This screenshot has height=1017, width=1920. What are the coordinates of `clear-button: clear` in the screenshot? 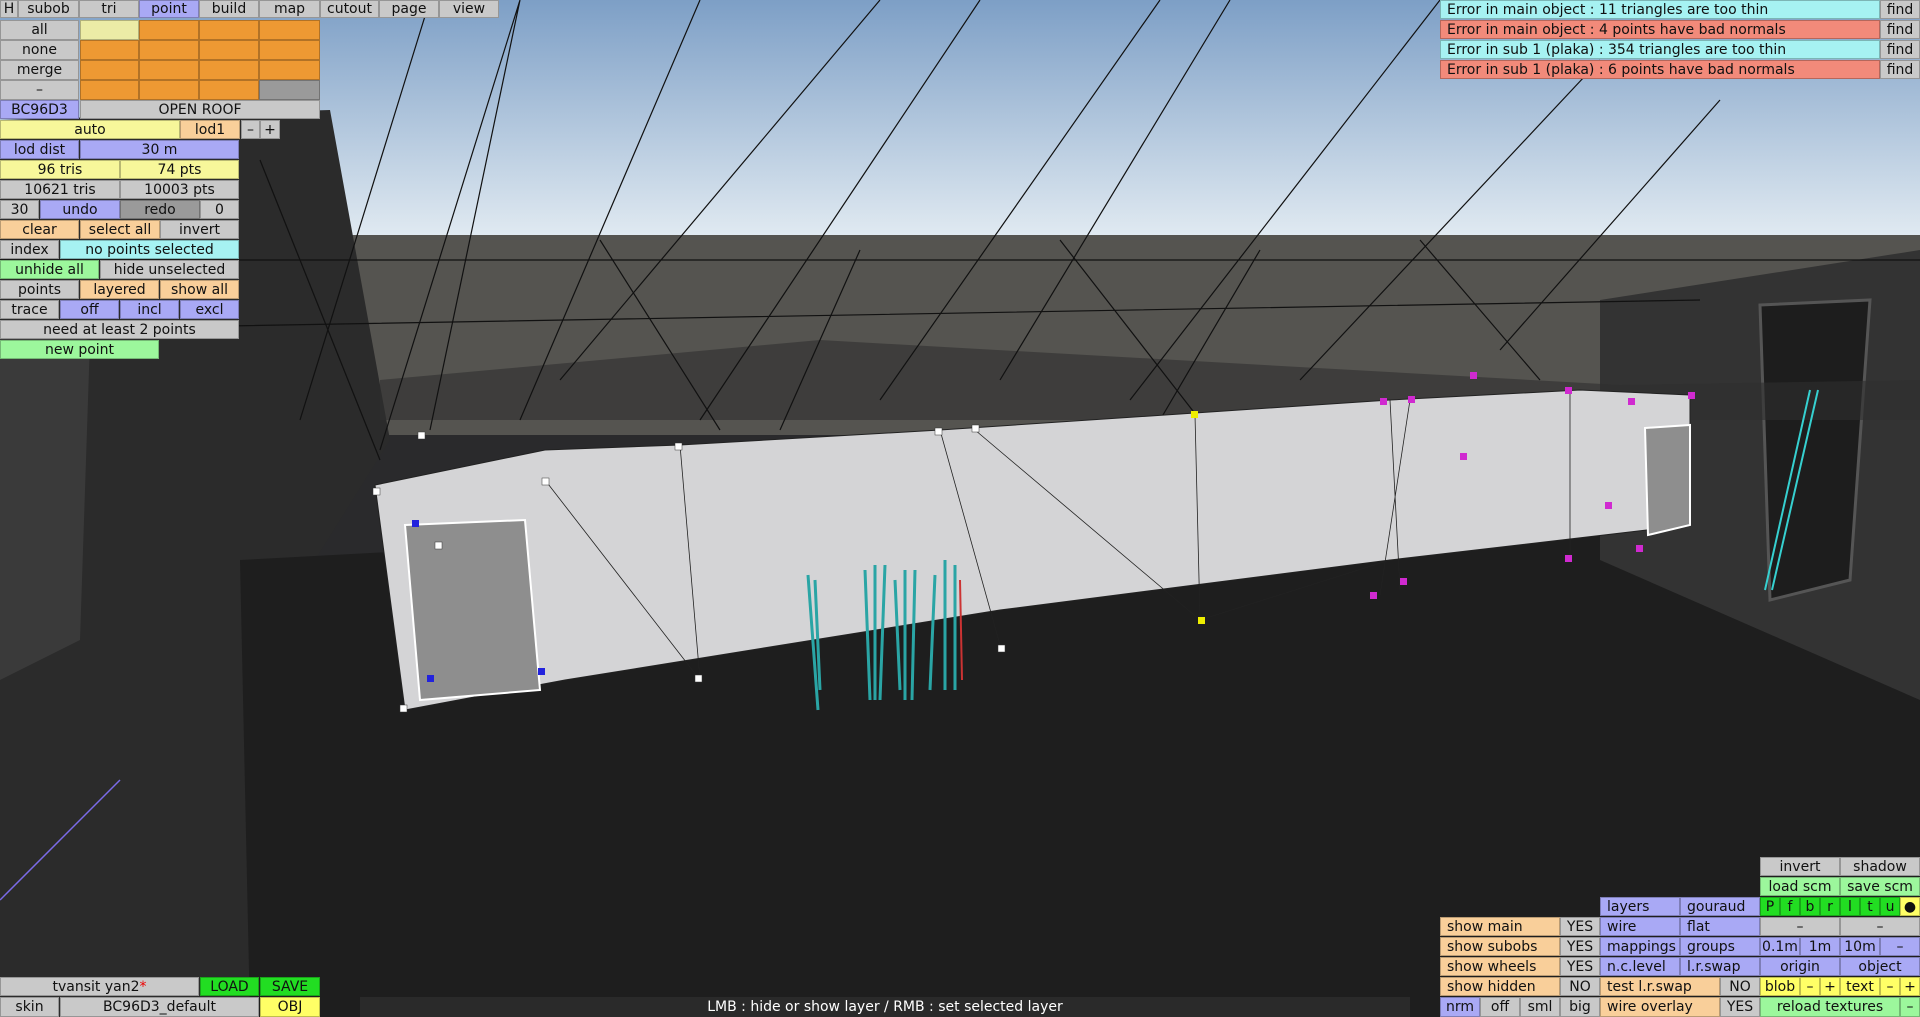 It's located at (39, 229).